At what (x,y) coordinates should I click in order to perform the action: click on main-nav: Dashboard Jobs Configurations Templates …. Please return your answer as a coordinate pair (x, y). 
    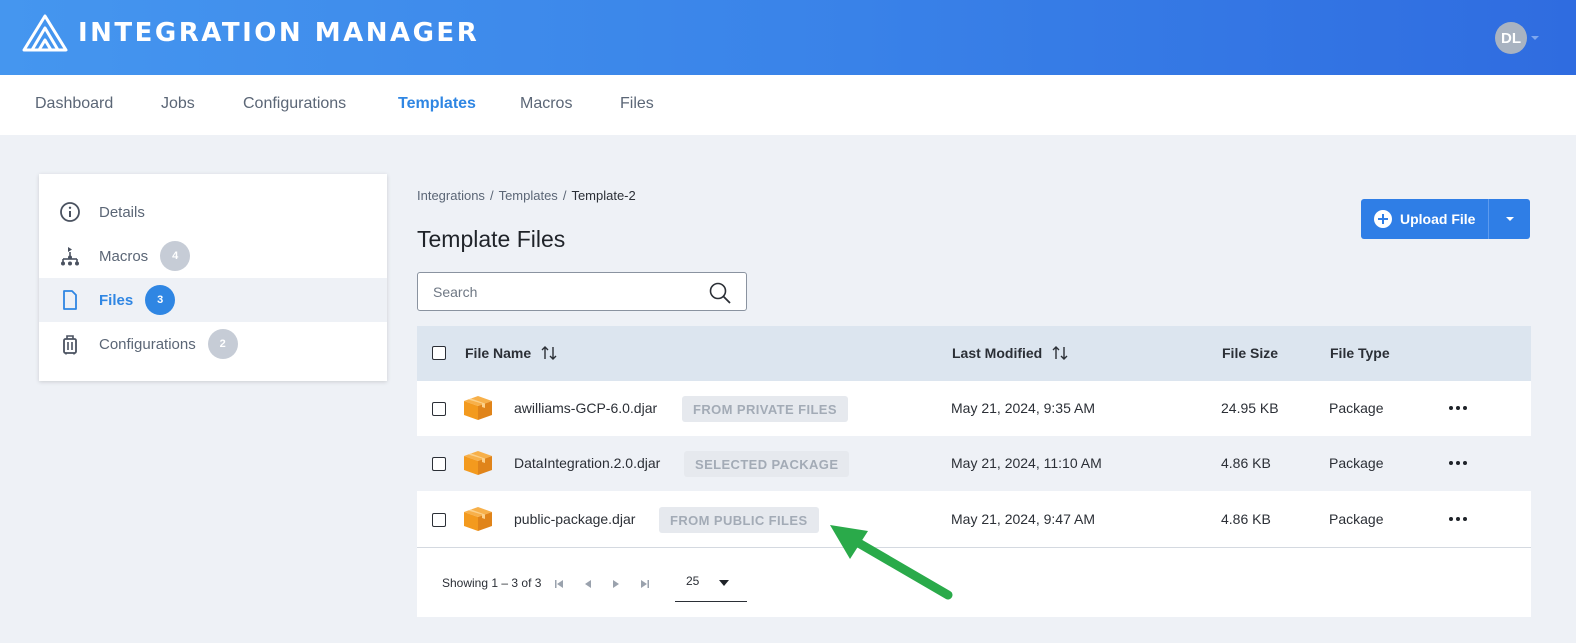
    Looking at the image, I should click on (788, 105).